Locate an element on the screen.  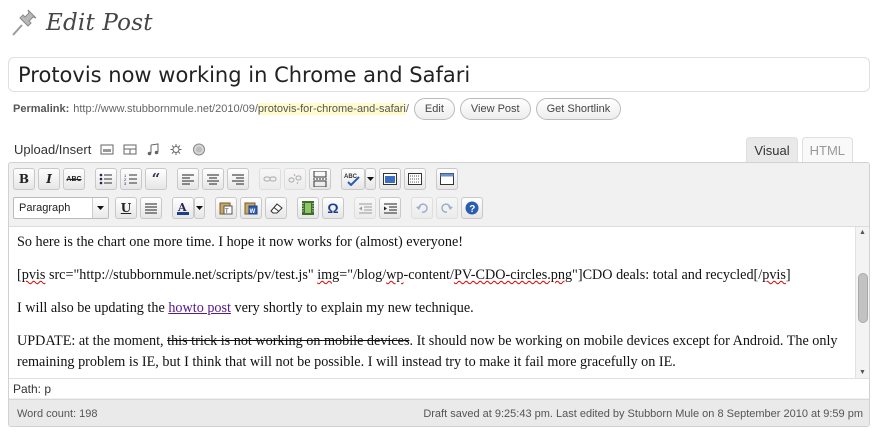
align-right-icon is located at coordinates (238, 179).